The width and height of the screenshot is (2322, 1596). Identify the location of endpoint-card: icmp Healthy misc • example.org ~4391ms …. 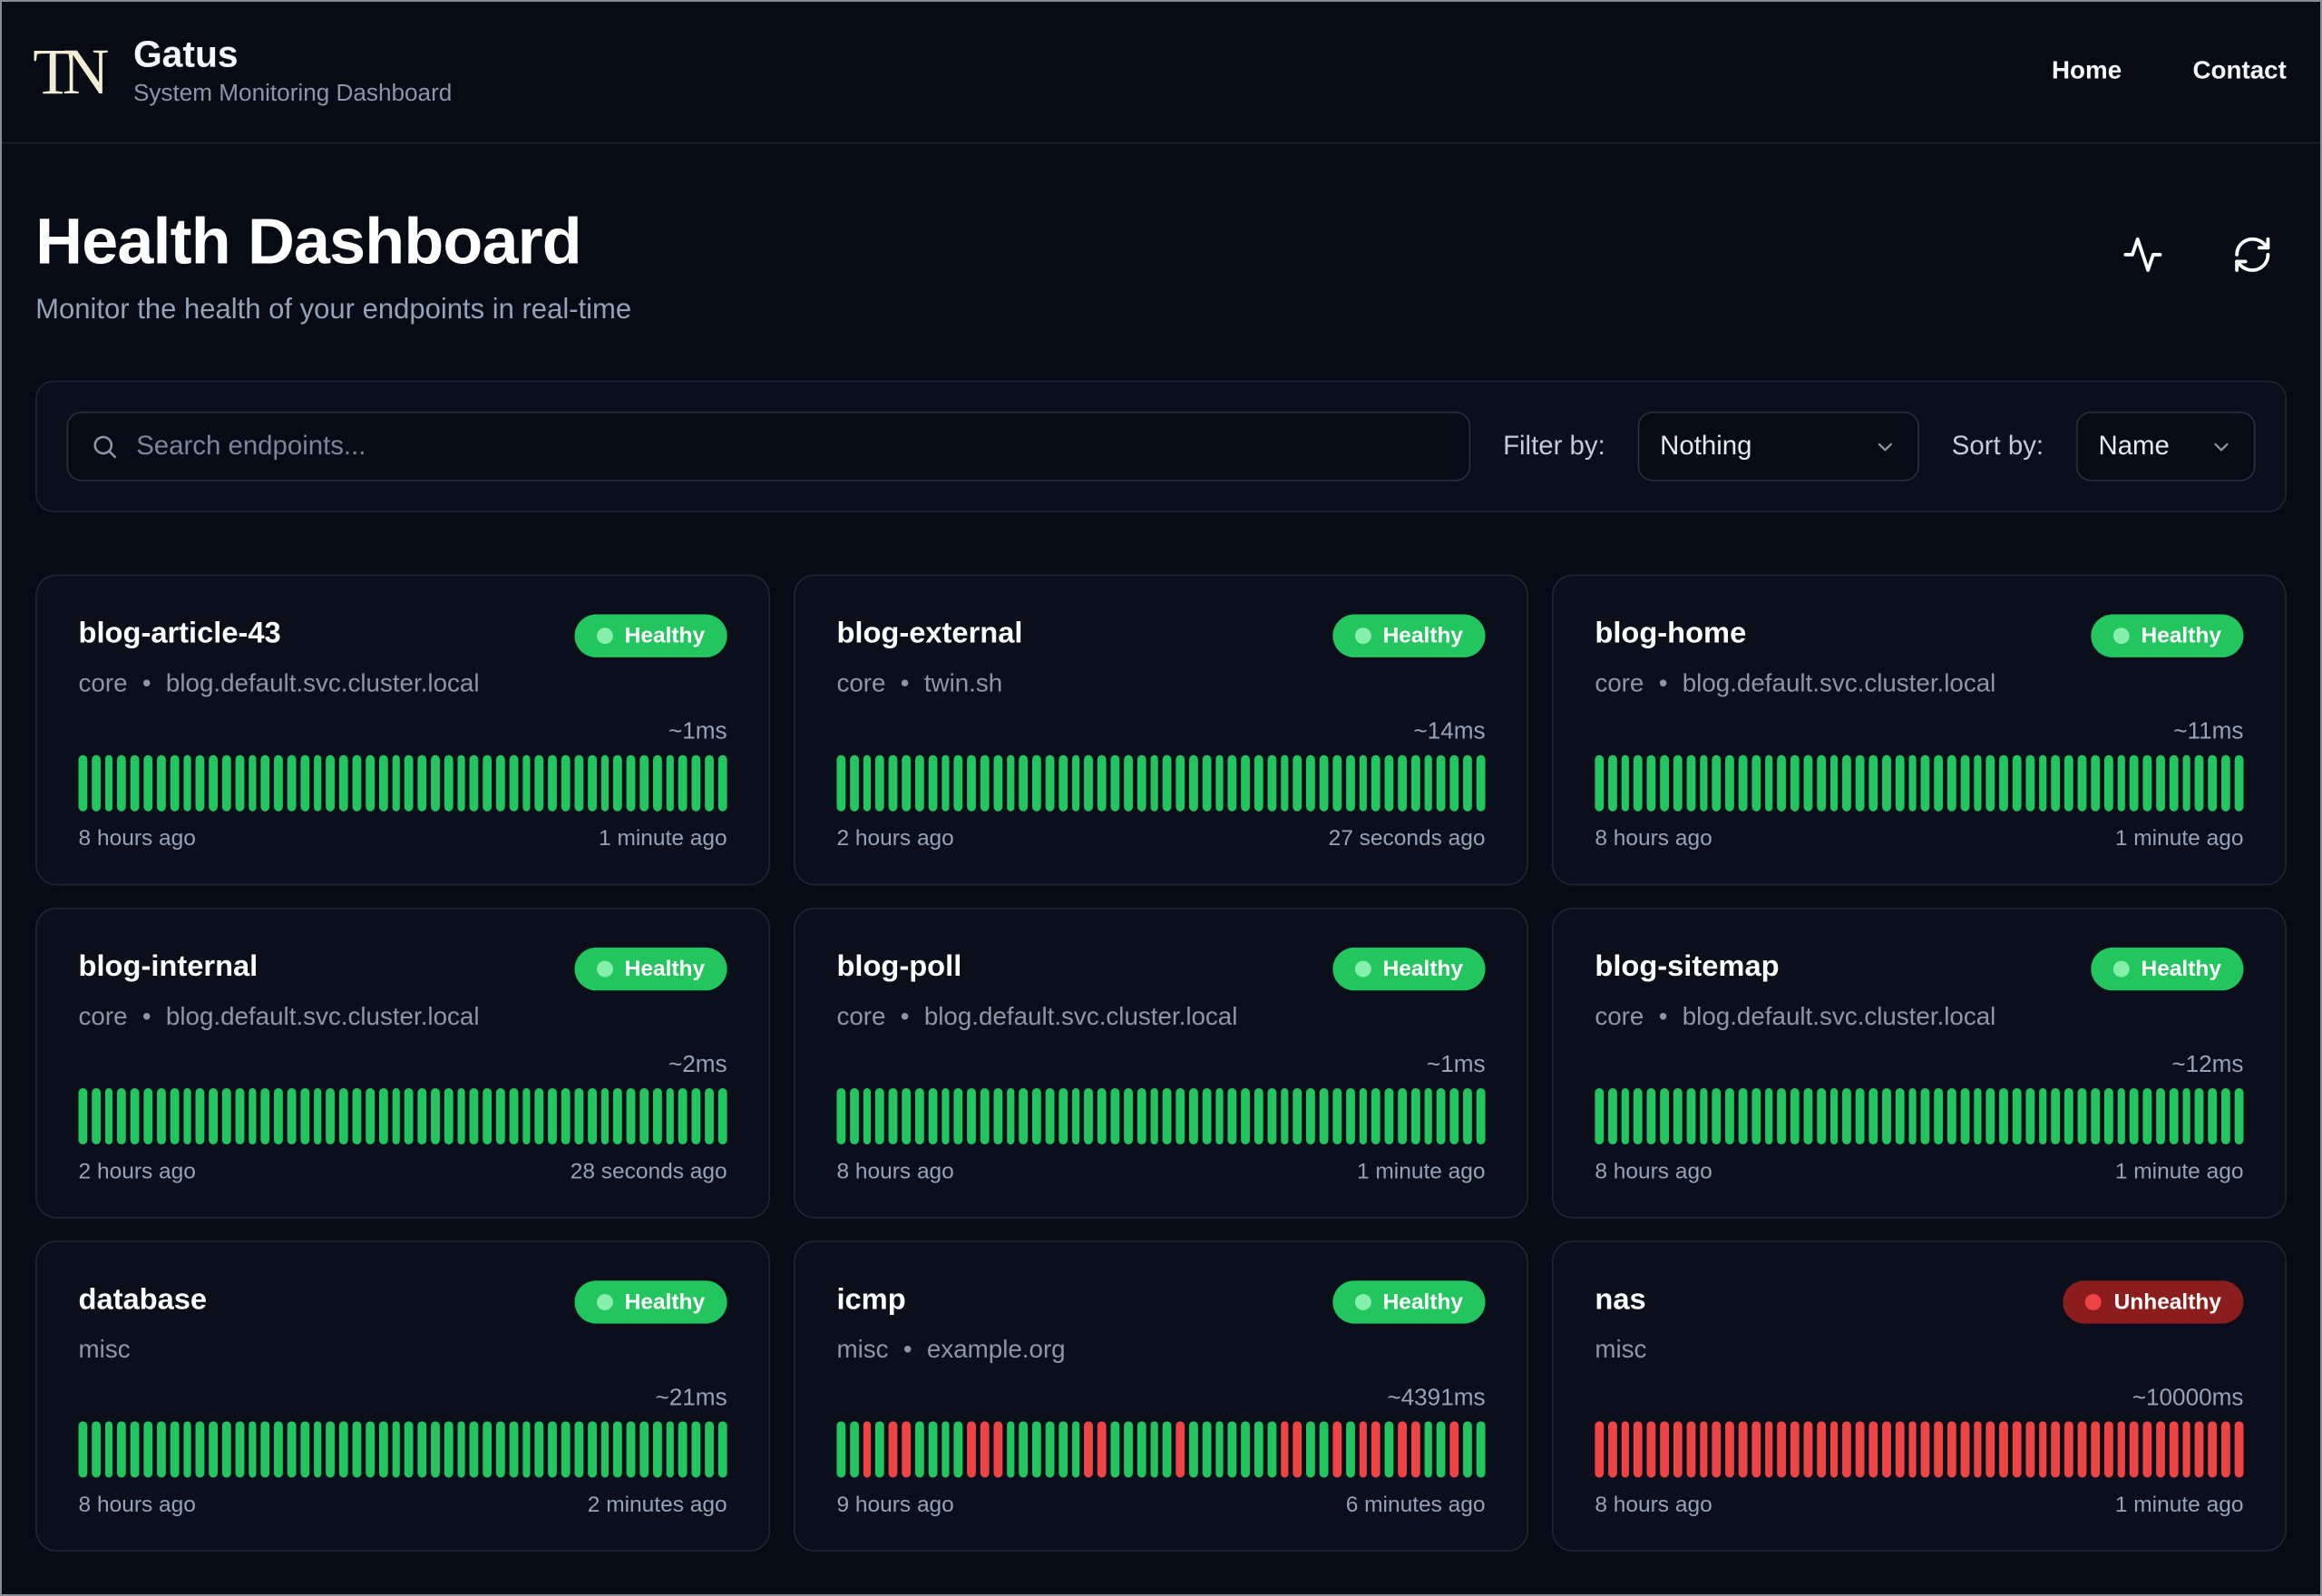
(1161, 1396).